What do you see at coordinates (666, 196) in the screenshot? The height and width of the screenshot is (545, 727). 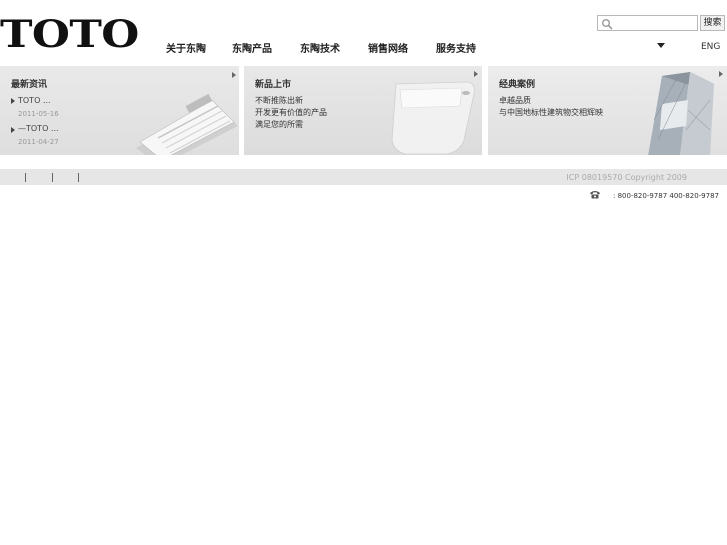 I see `hotline-text: : 800-820-9787 400-820-9787` at bounding box center [666, 196].